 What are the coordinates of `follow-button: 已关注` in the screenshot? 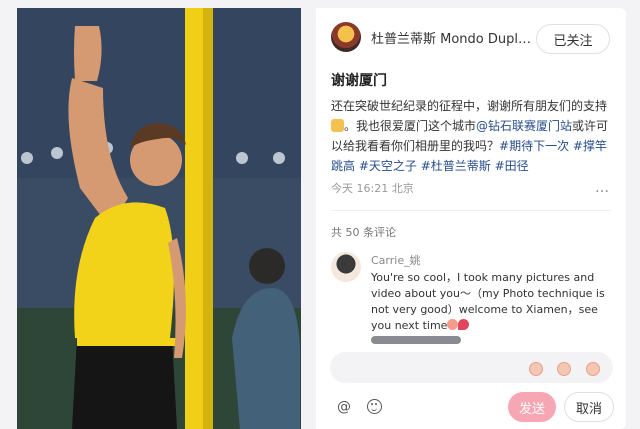 It's located at (573, 39).